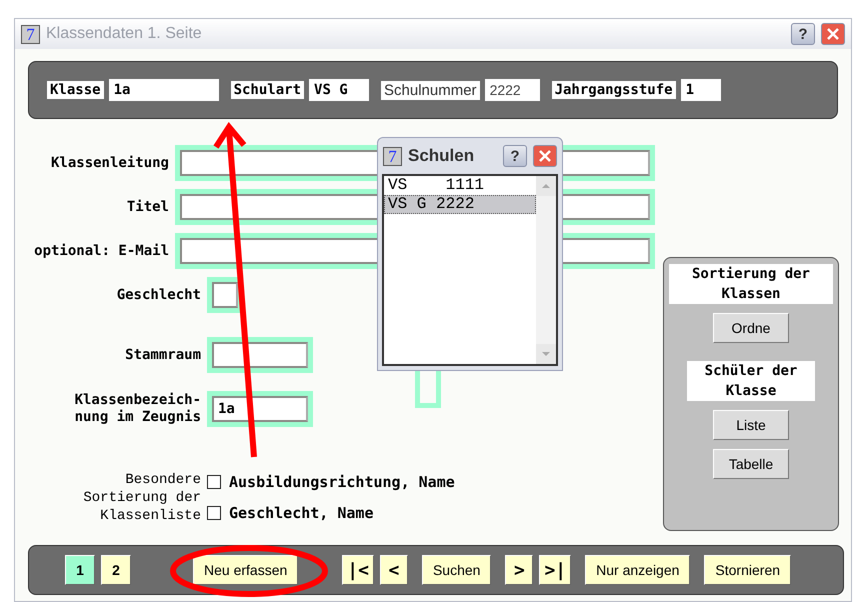 The height and width of the screenshot is (602, 861). I want to click on field-label: Geschlecht, so click(158, 295).